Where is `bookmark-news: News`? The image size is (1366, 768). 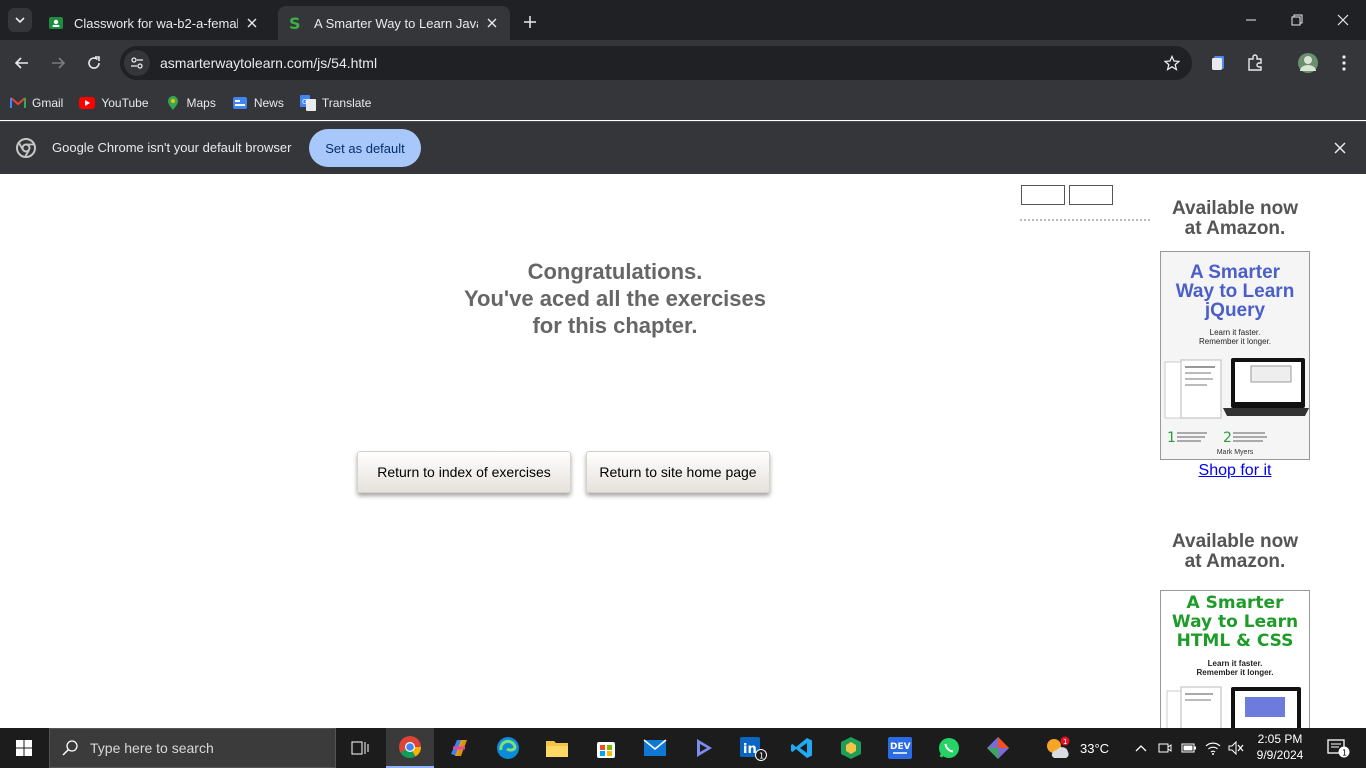
bookmark-news: News is located at coordinates (258, 103).